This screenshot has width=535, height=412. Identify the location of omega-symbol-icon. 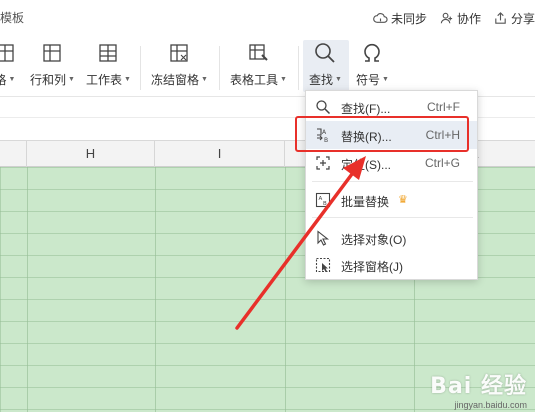
(372, 52).